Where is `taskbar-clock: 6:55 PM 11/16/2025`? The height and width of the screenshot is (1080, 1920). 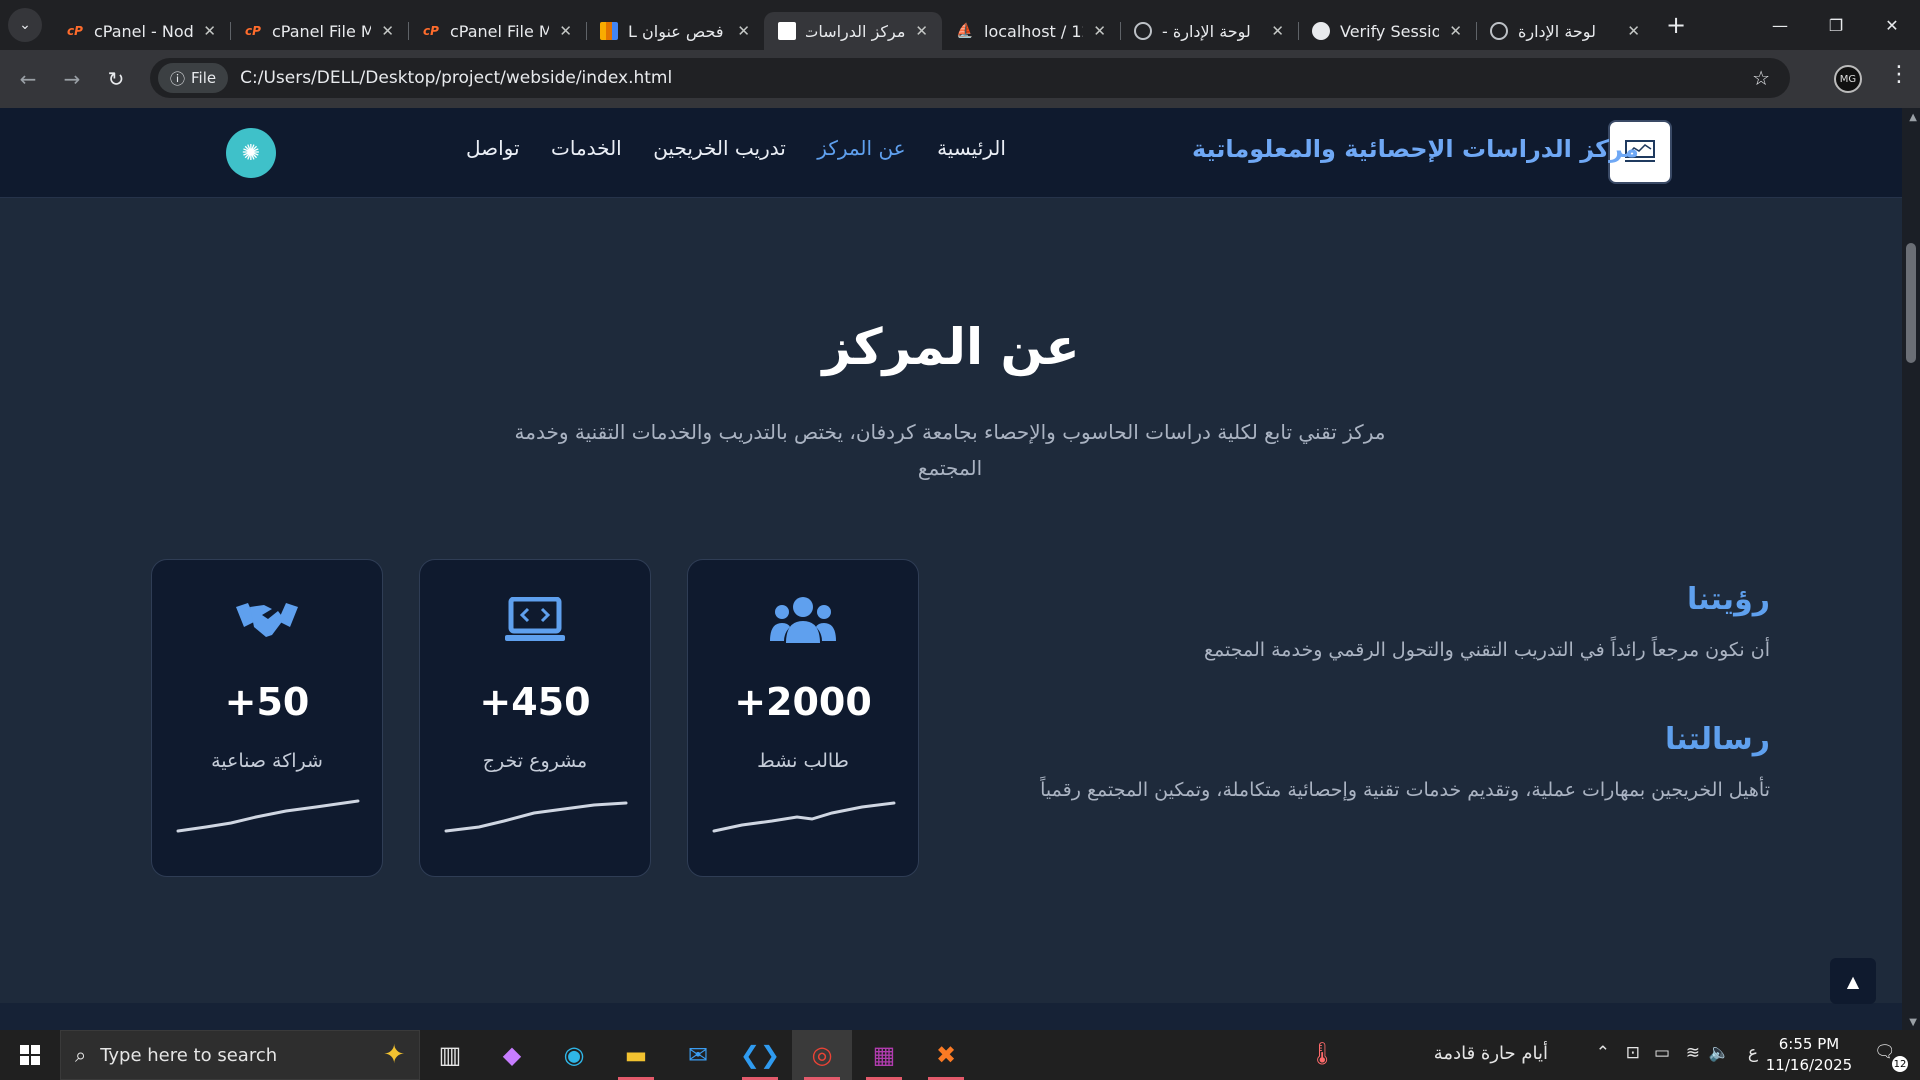
taskbar-clock: 6:55 PM 11/16/2025 is located at coordinates (1809, 1055).